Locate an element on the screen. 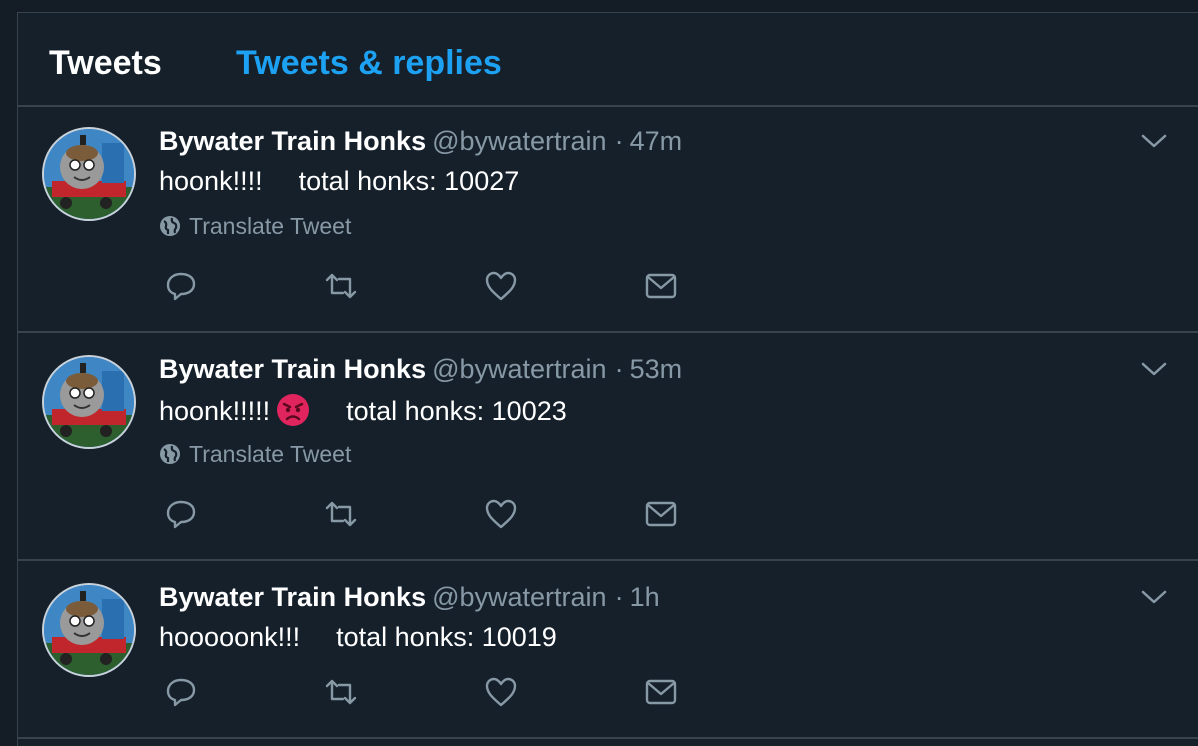 The height and width of the screenshot is (746, 1198). tweet-text: hooooonk!!! total honks: 10019 is located at coordinates (358, 637).